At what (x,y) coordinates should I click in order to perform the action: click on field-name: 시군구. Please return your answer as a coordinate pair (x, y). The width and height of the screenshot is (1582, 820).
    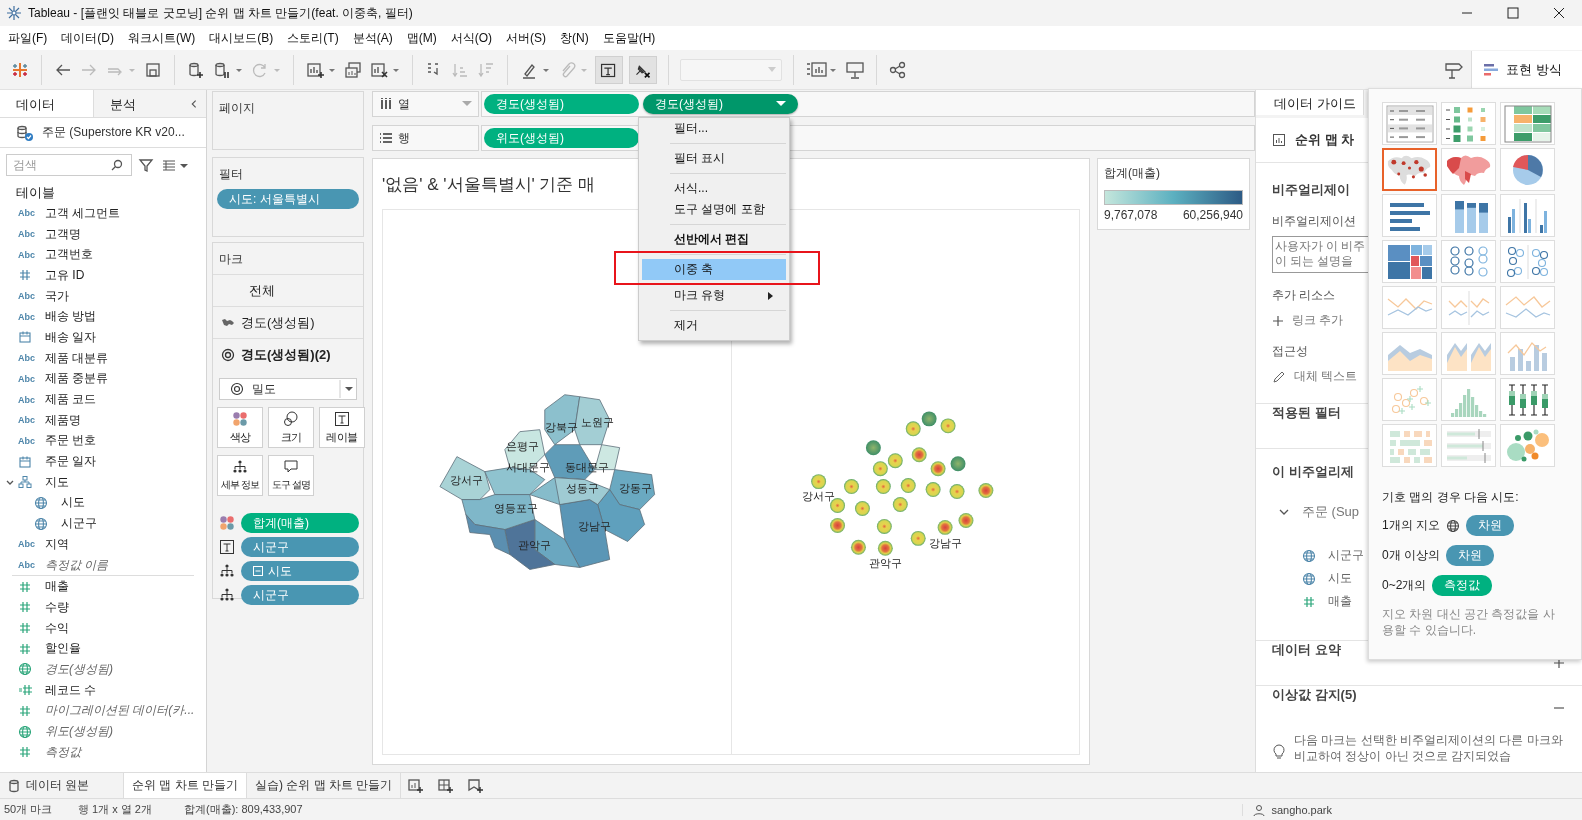
    Looking at the image, I should click on (79, 524).